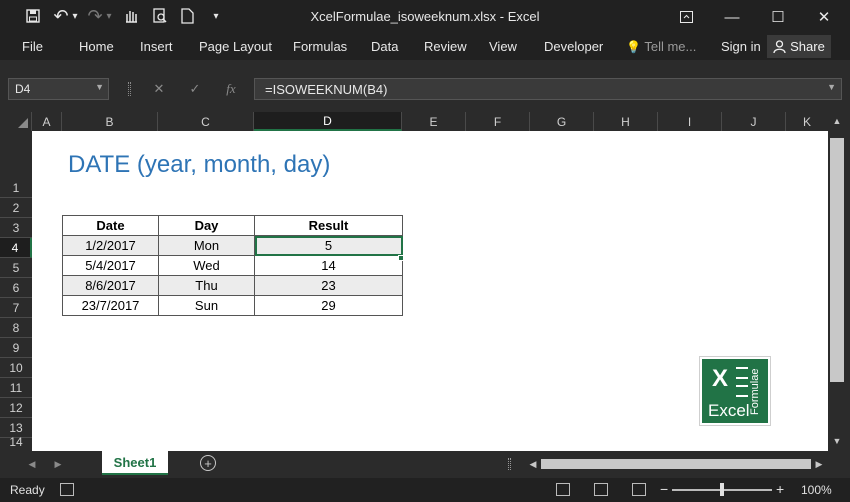 The image size is (850, 502). What do you see at coordinates (156, 46) in the screenshot?
I see `tab-insert: Insert` at bounding box center [156, 46].